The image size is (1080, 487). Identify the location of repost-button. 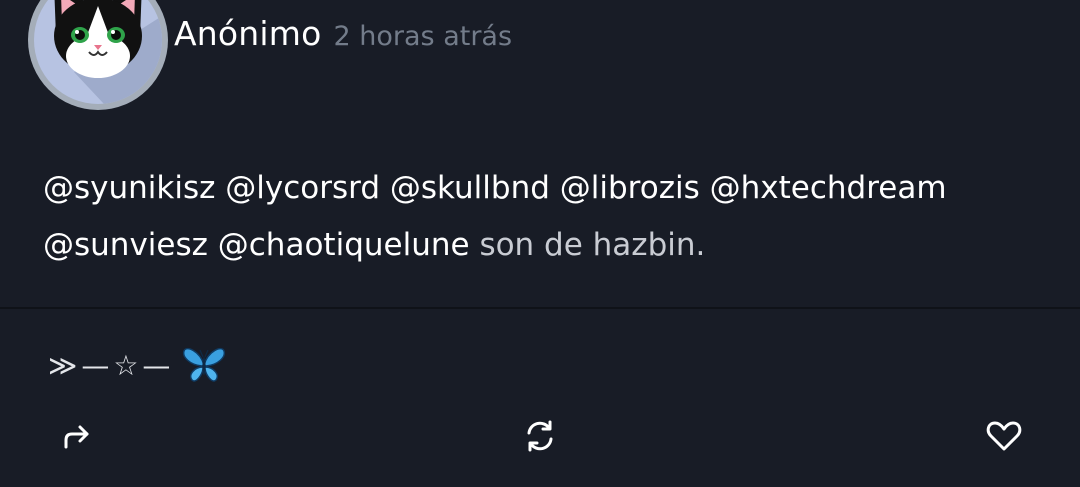
(540, 436).